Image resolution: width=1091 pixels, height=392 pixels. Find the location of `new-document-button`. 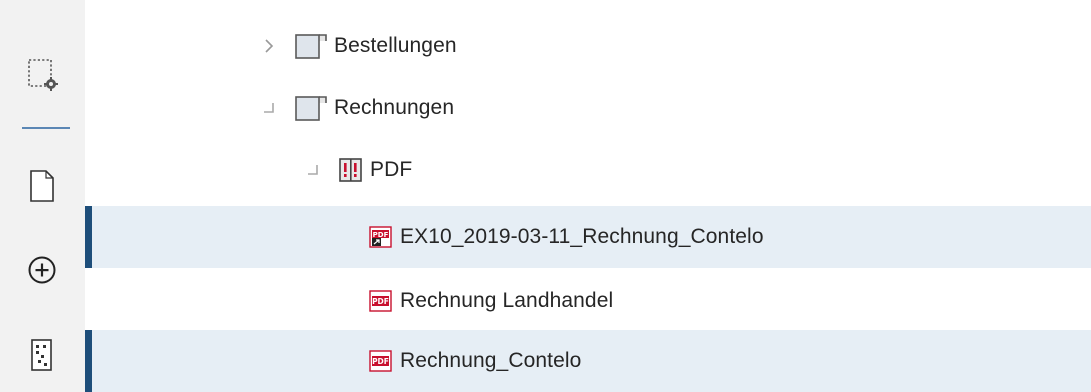

new-document-button is located at coordinates (42, 188).